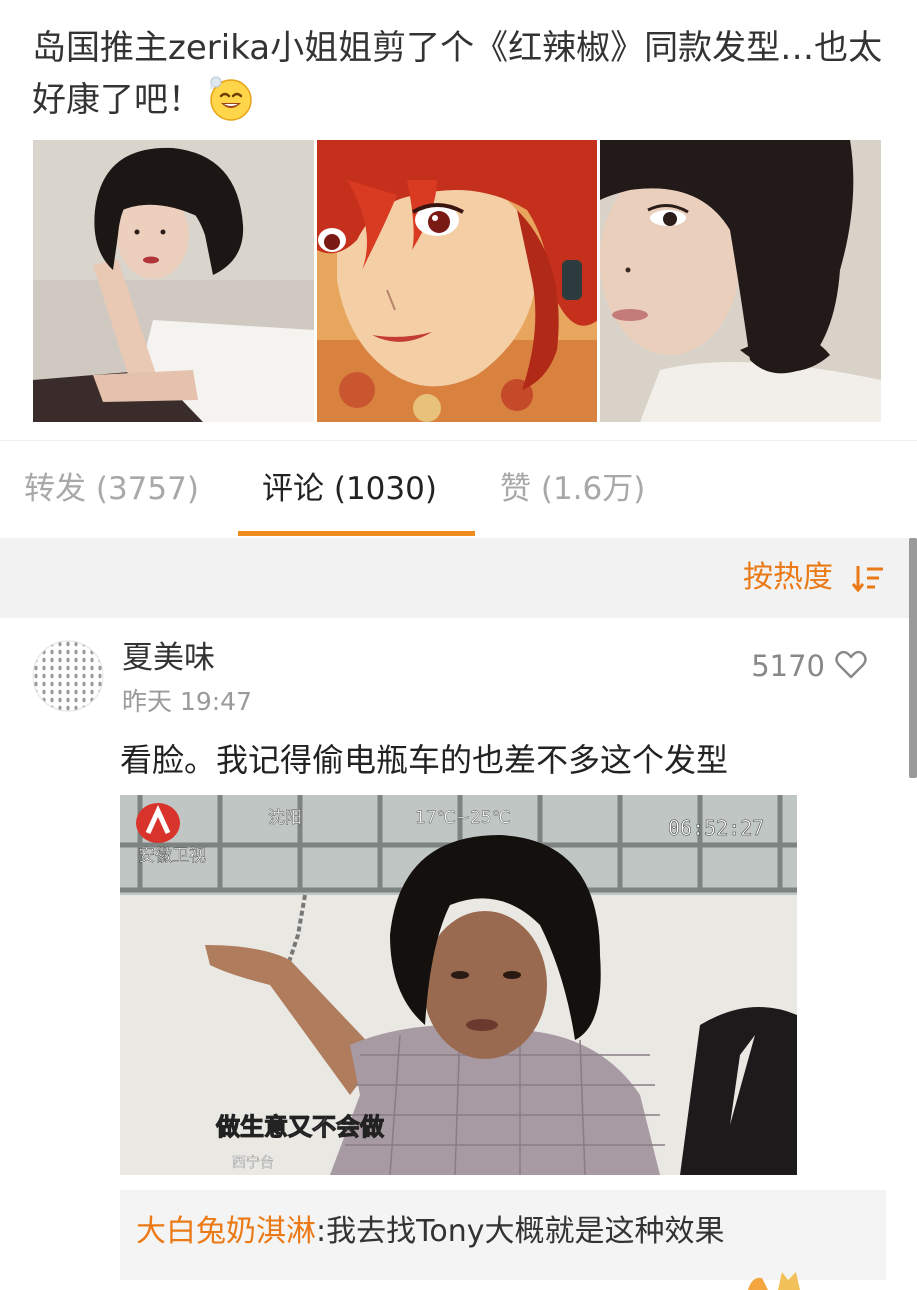 This screenshot has width=917, height=1290. I want to click on reply-preview: 大白兔奶淇淋:我去找Tony大概就是这种效果, so click(503, 1240).